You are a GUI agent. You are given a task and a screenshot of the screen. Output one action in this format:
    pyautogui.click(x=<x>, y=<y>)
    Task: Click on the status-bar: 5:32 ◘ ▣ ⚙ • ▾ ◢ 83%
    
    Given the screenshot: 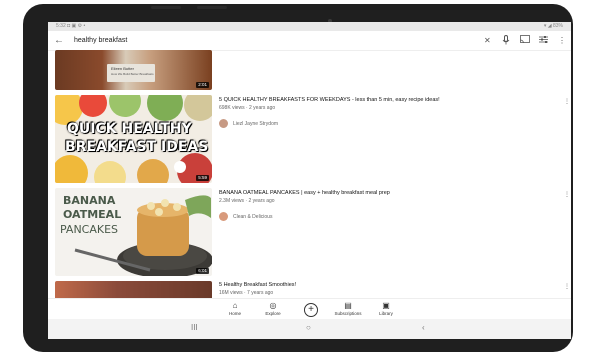 What is the action you would take?
    pyautogui.click(x=309, y=26)
    